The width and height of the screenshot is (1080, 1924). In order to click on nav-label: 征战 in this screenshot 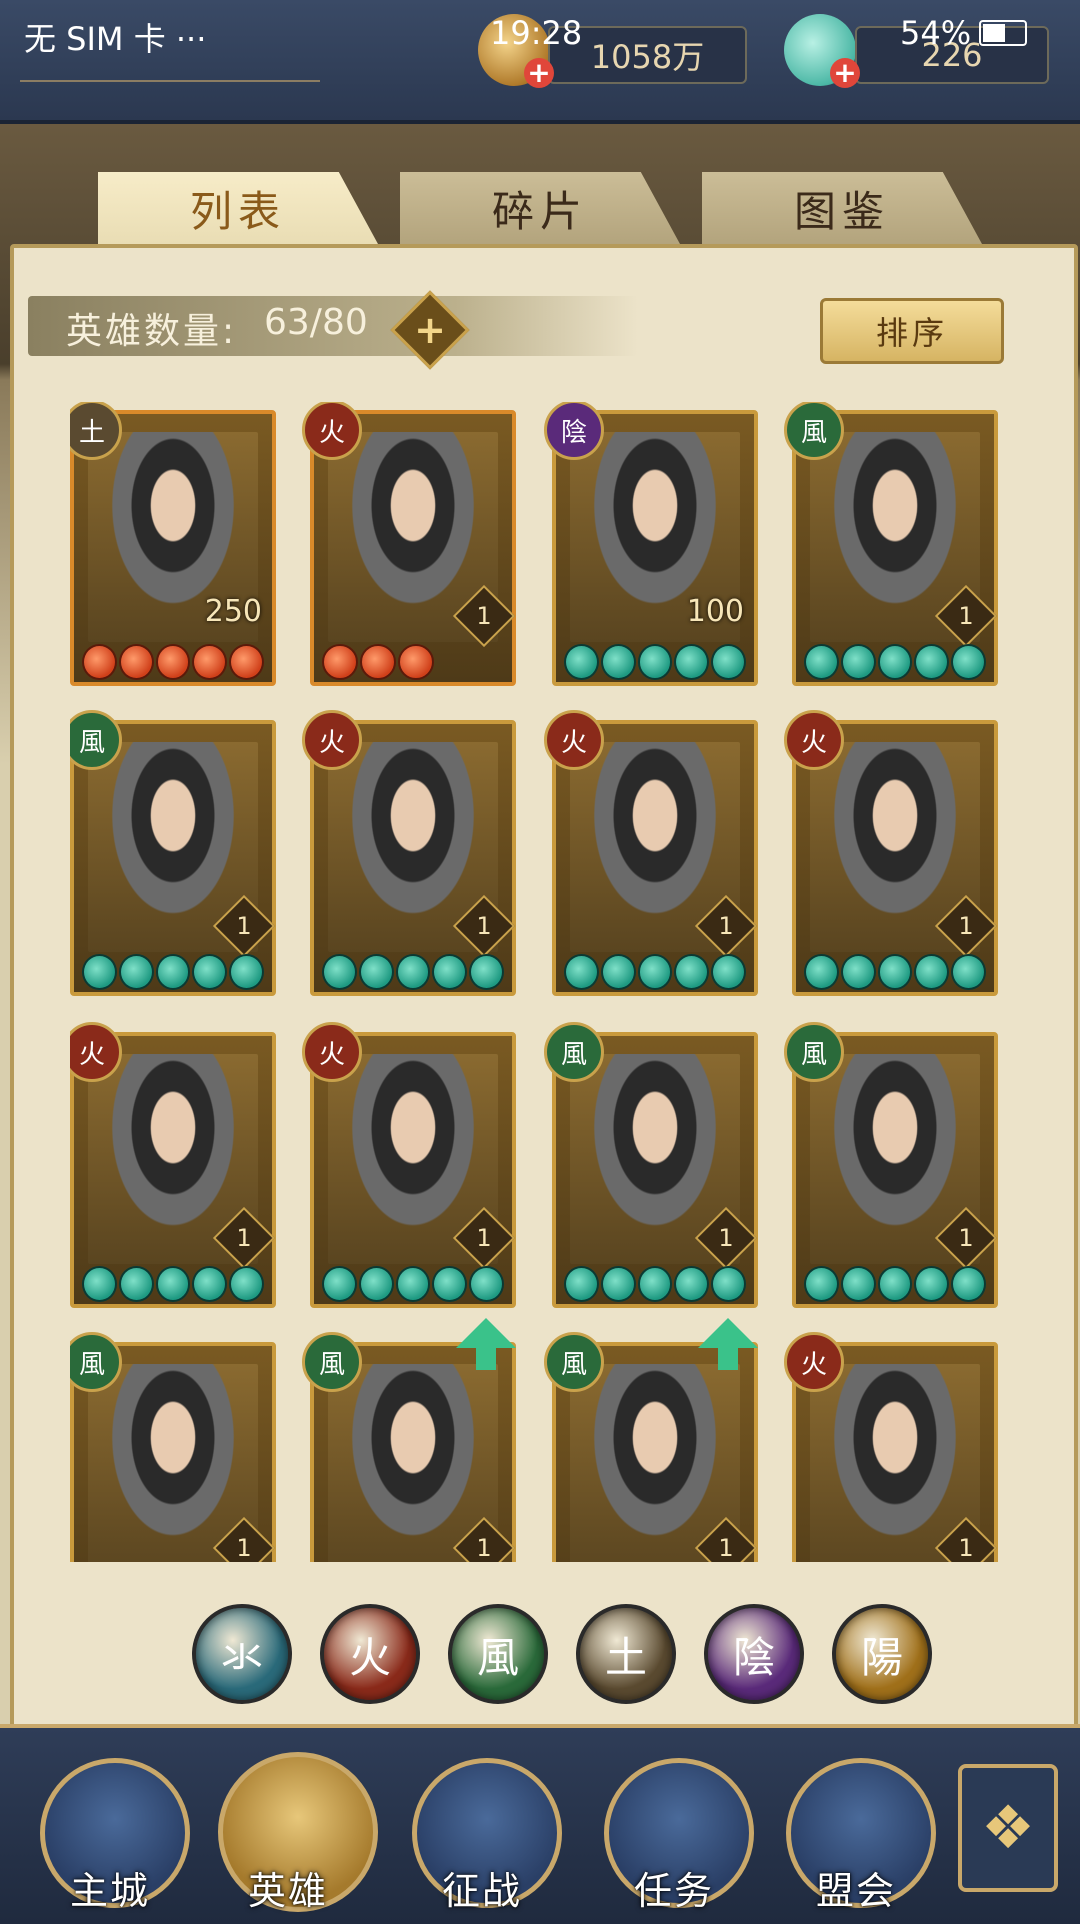, I will do `click(481, 1891)`.